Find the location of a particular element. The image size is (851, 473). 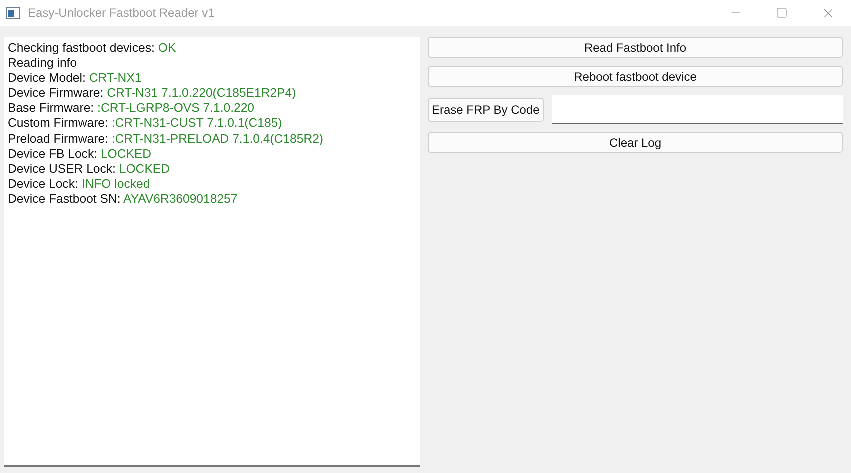

log-line: Device USER Lock: LOCKED is located at coordinates (89, 169).